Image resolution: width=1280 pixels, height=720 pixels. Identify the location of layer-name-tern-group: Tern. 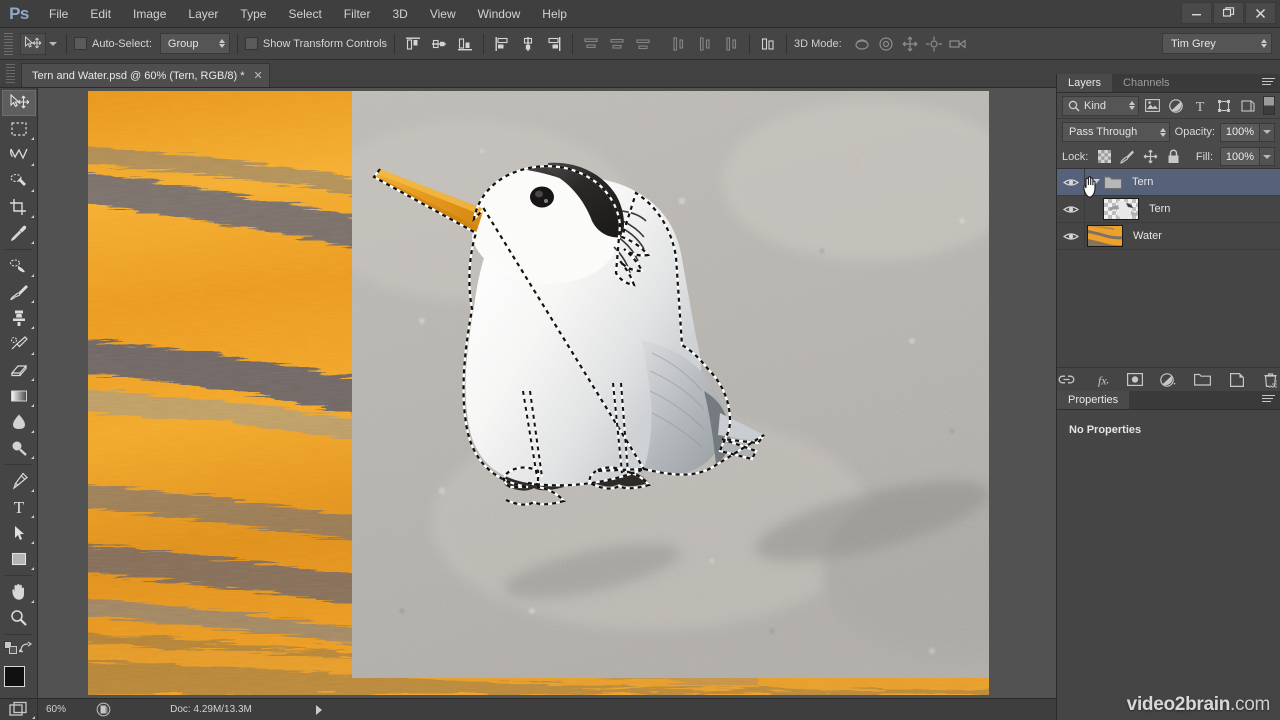
(1142, 182).